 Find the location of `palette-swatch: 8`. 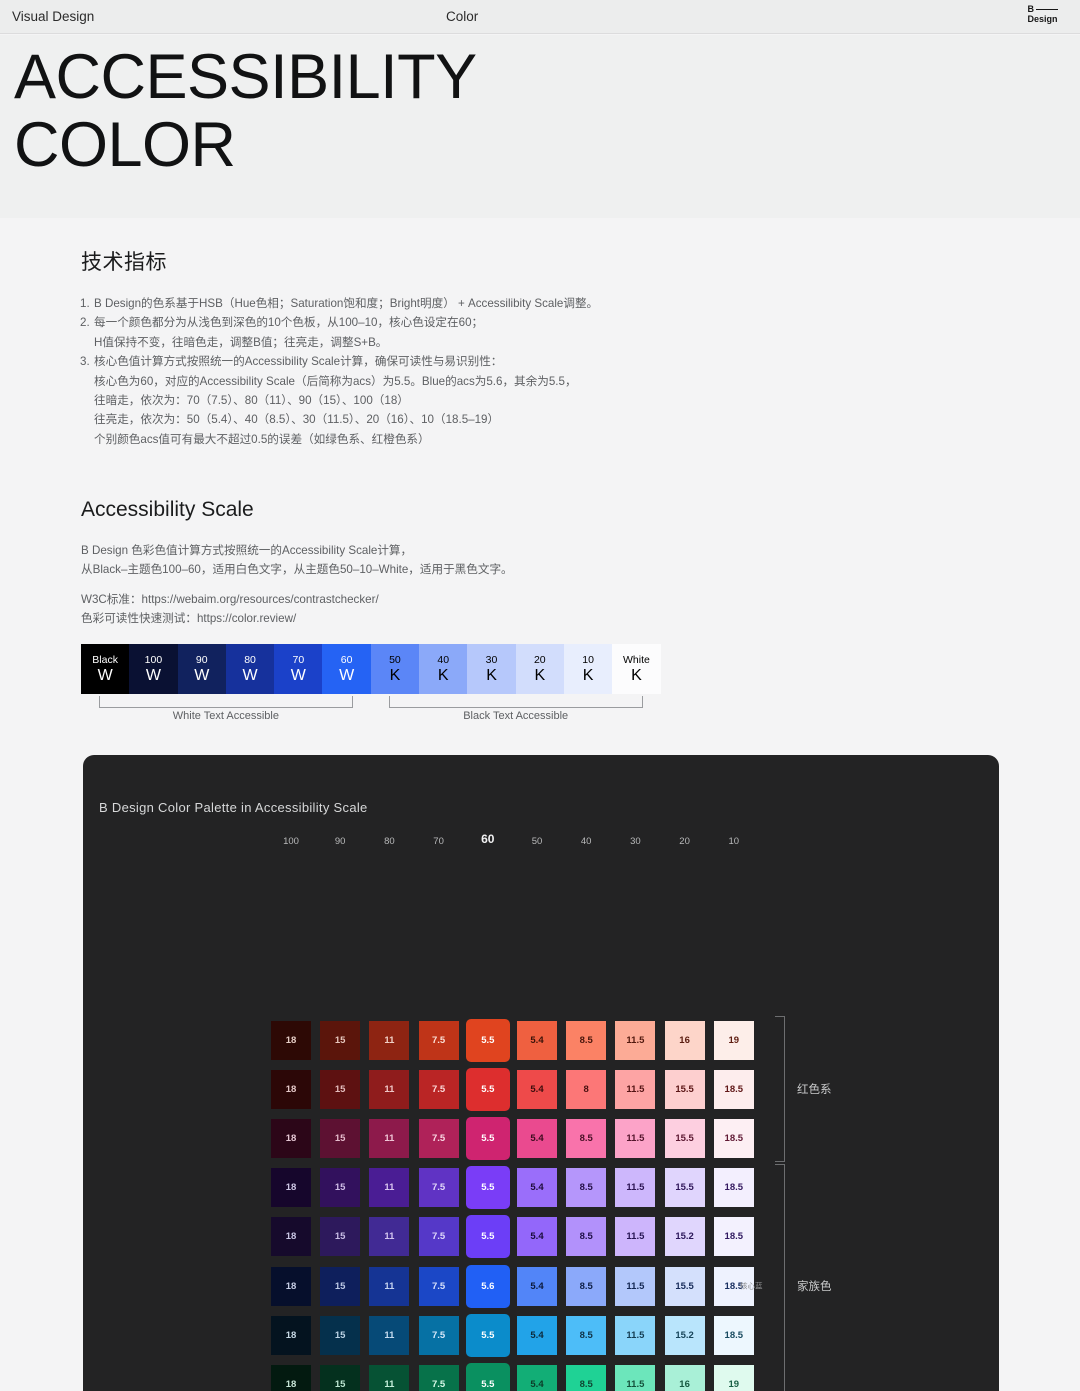

palette-swatch: 8 is located at coordinates (586, 1089).